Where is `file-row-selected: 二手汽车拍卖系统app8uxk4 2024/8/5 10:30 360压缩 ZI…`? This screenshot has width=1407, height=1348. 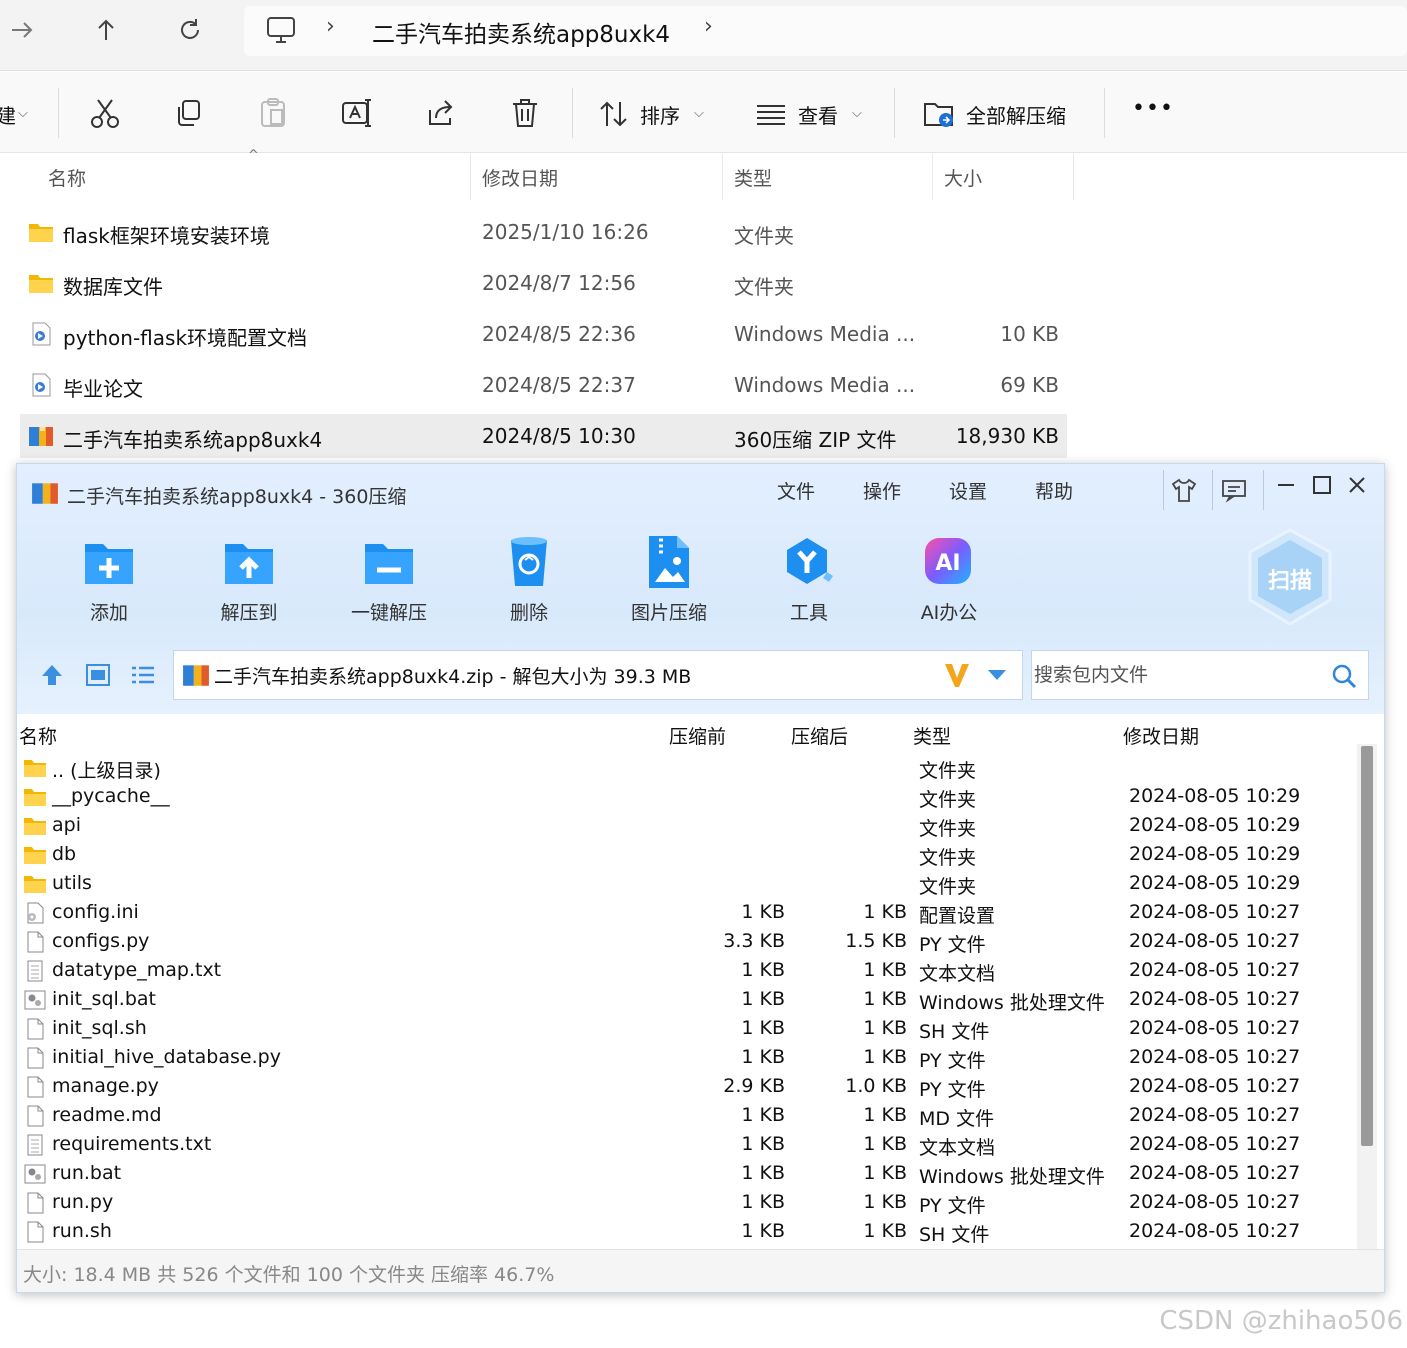 file-row-selected: 二手汽车拍卖系统app8uxk4 2024/8/5 10:30 360压缩 ZI… is located at coordinates (543, 436).